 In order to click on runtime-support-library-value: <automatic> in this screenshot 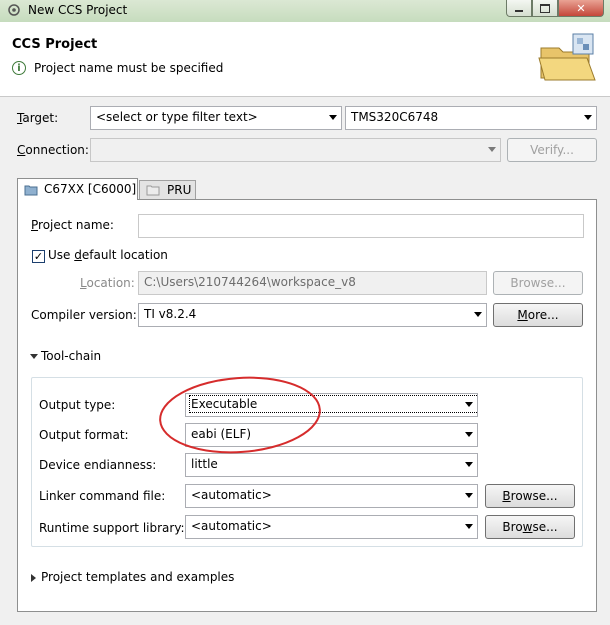, I will do `click(231, 526)`.